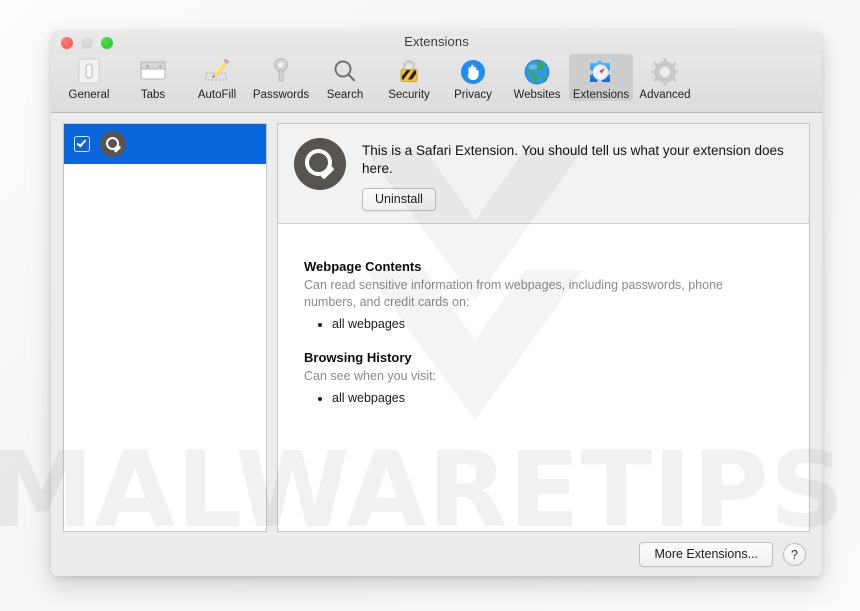 Image resolution: width=860 pixels, height=611 pixels. I want to click on advanced-icon, so click(665, 72).